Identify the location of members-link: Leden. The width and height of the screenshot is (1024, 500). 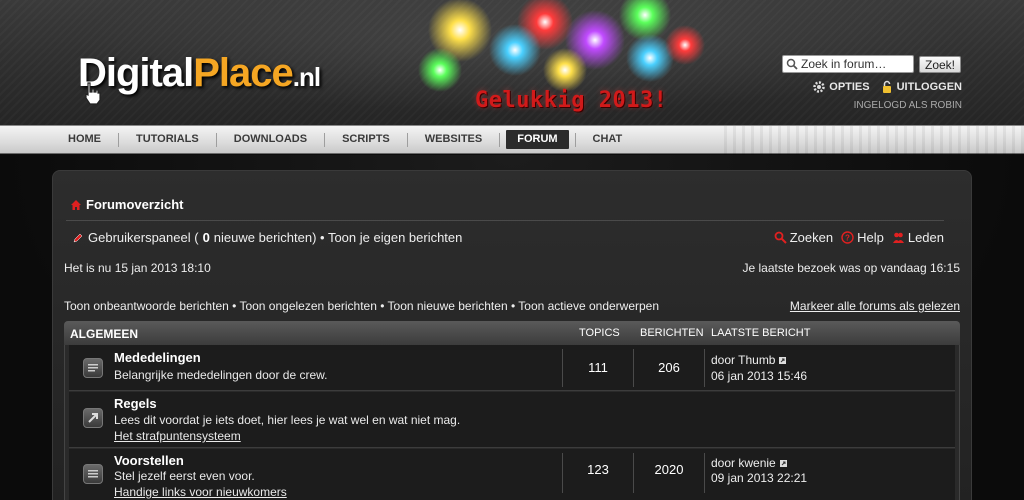
(918, 237).